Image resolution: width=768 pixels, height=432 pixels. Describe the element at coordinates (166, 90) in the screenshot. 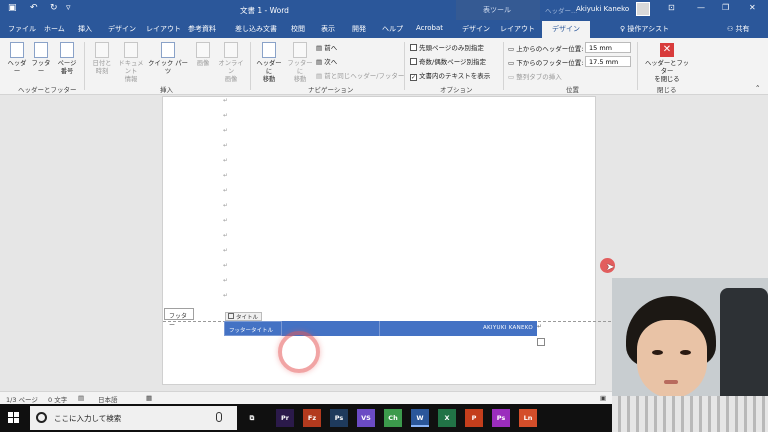

I see `group-label-insert: 挿入` at that location.